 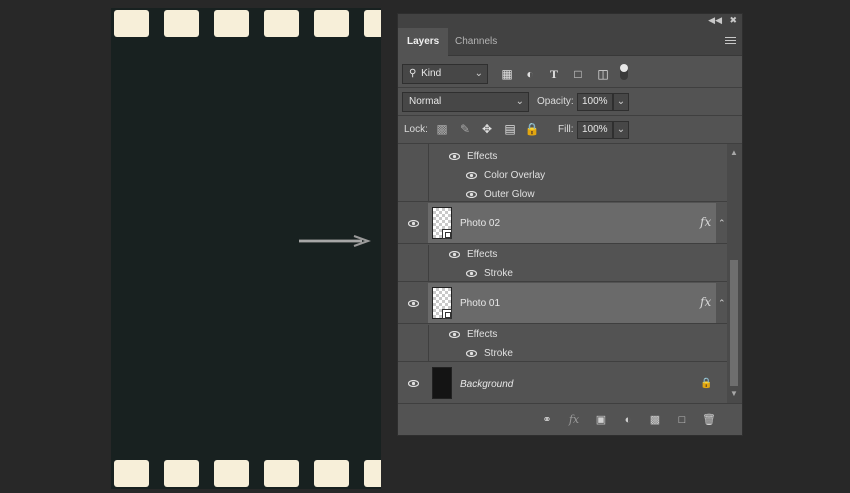 I want to click on fill-field: 100%, so click(x=595, y=130).